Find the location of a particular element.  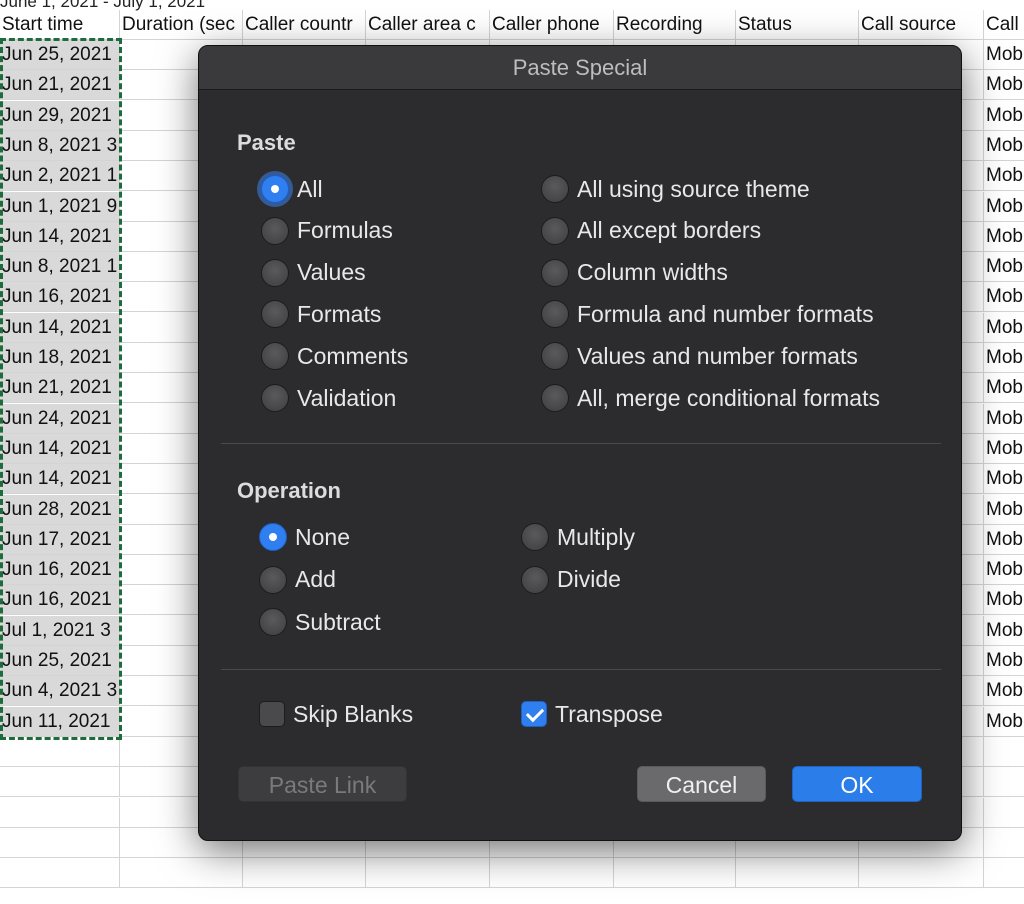

radio-option: Values and number formats is located at coordinates (699, 356).